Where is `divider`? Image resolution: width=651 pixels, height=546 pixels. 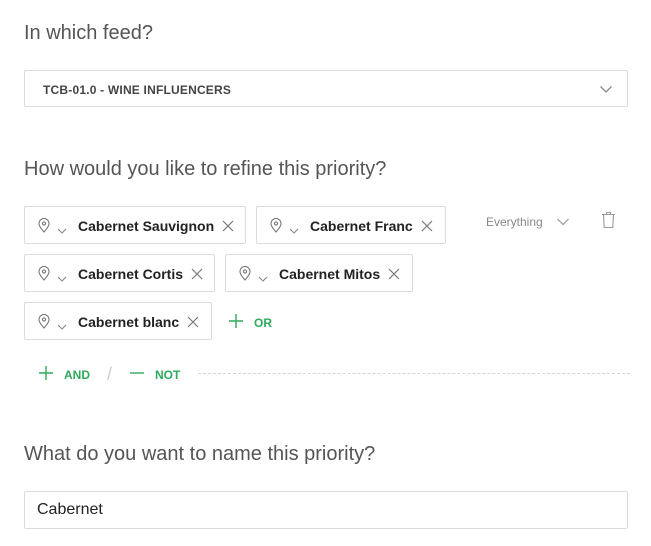 divider is located at coordinates (414, 373).